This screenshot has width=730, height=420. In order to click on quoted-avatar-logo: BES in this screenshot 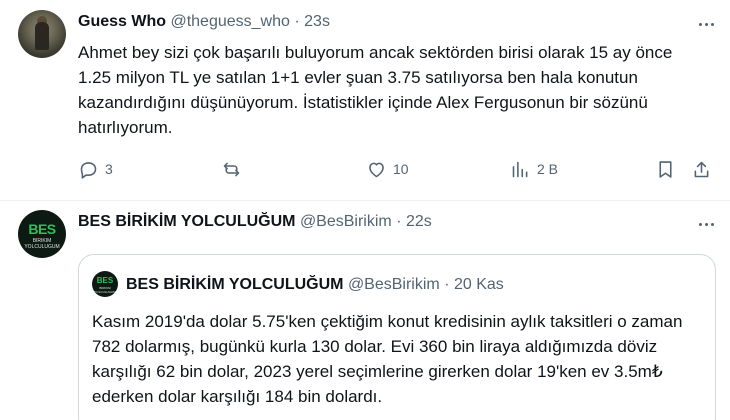, I will do `click(105, 280)`.